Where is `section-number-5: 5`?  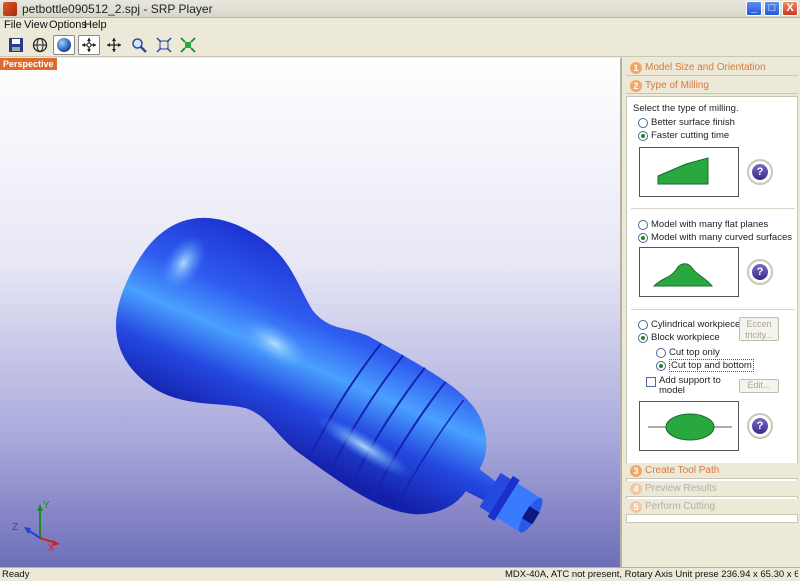 section-number-5: 5 is located at coordinates (636, 507).